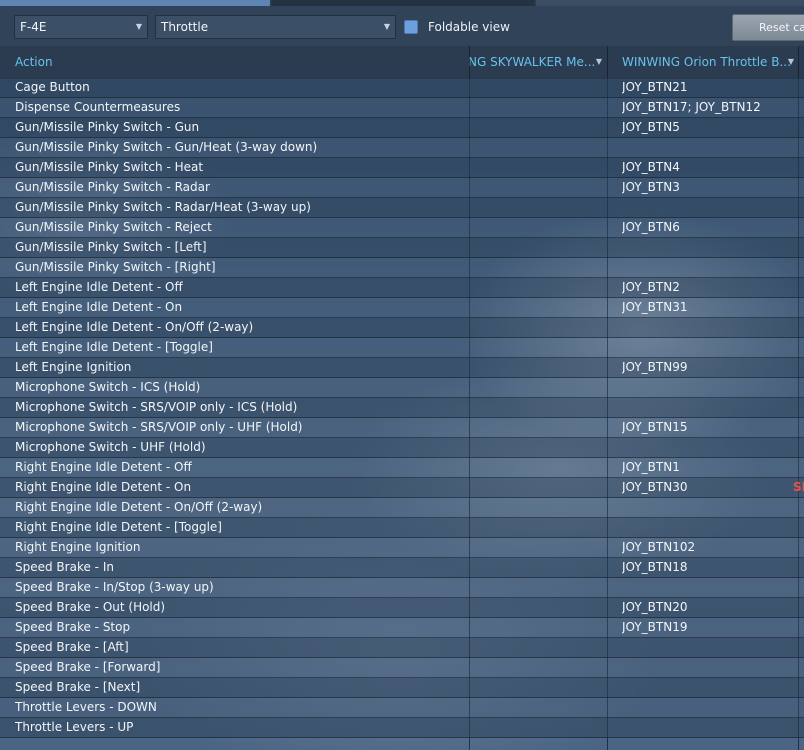 Image resolution: width=804 pixels, height=750 pixels. Describe the element at coordinates (402, 548) in the screenshot. I see `table-row: Right Engine Ignition JOY_BTN102` at that location.